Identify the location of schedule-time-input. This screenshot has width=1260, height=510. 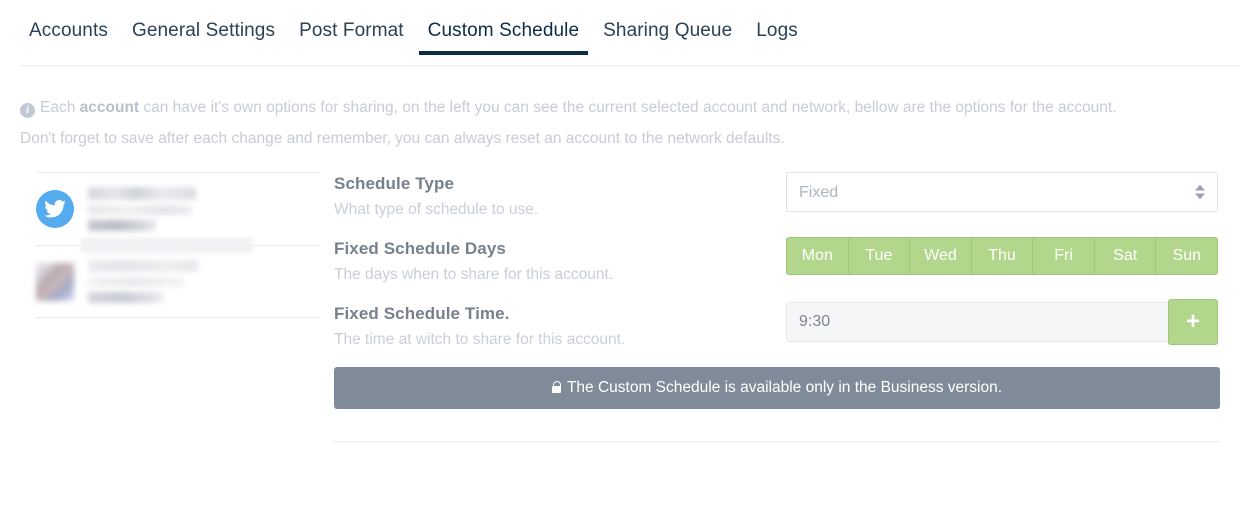
(977, 322).